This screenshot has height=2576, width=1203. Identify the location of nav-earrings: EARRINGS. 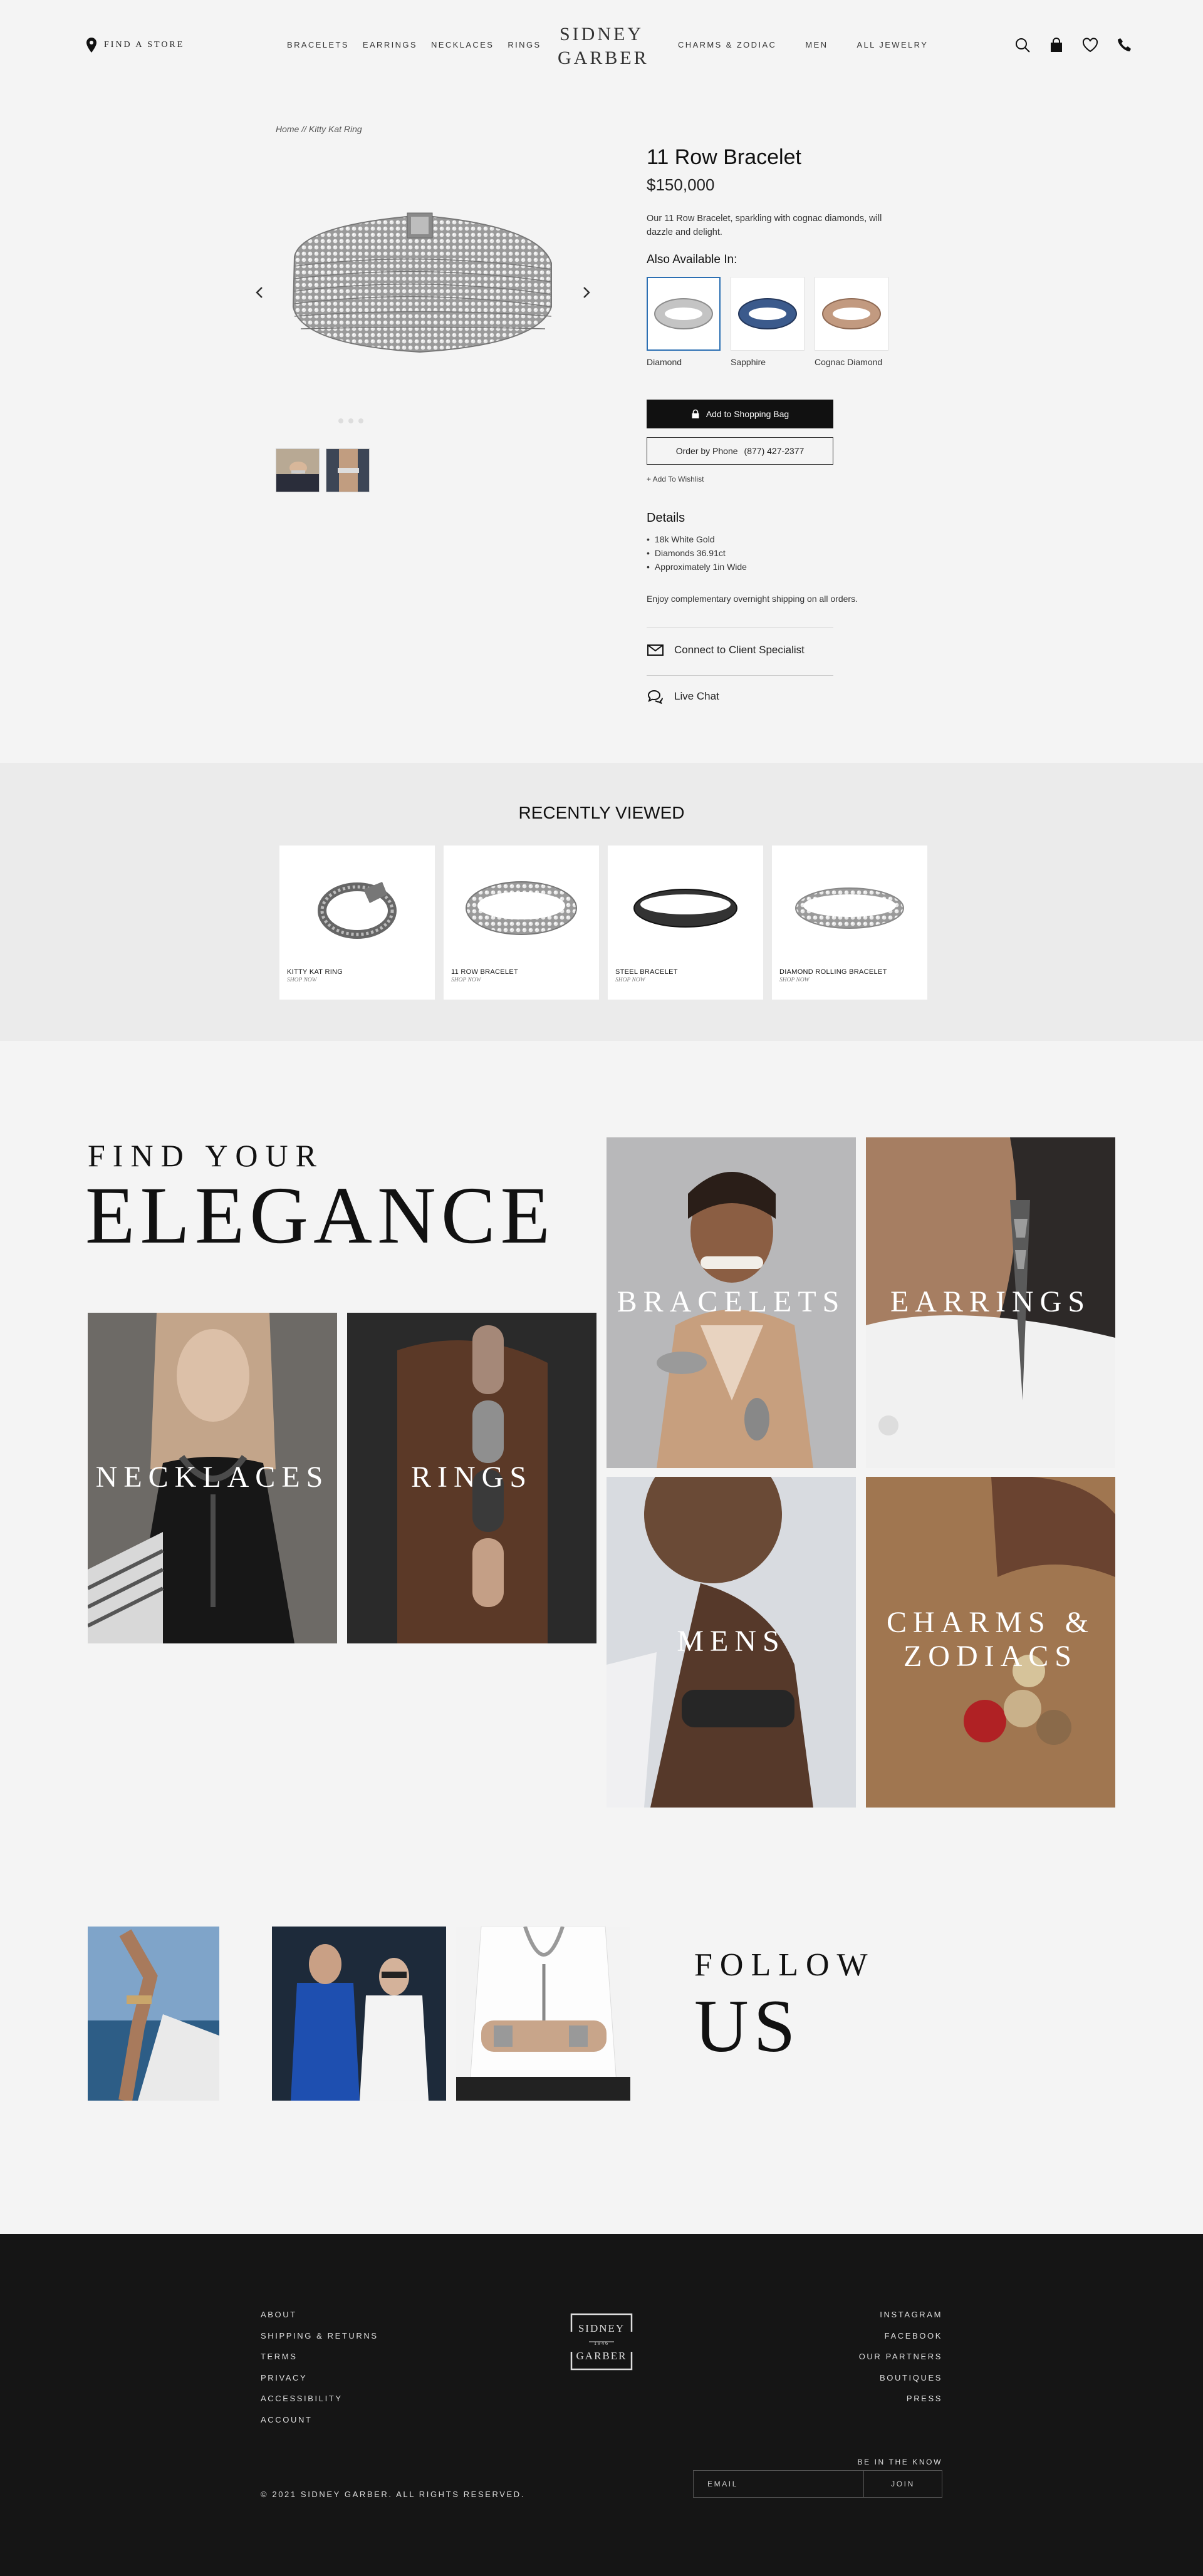
(390, 44).